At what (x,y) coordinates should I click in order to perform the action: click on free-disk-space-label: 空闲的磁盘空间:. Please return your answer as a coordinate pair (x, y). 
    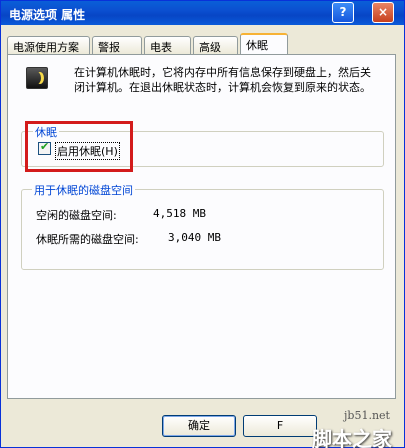
    Looking at the image, I should click on (76, 215).